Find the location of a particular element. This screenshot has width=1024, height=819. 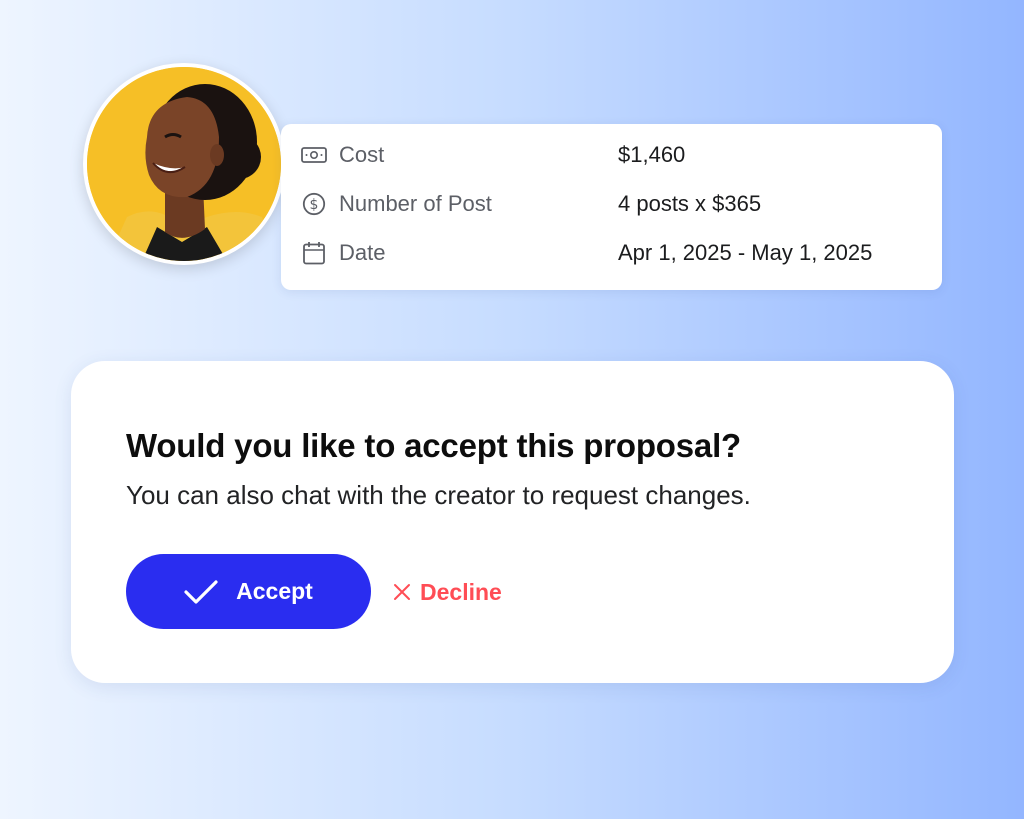

accept-button: Accept is located at coordinates (248, 591).